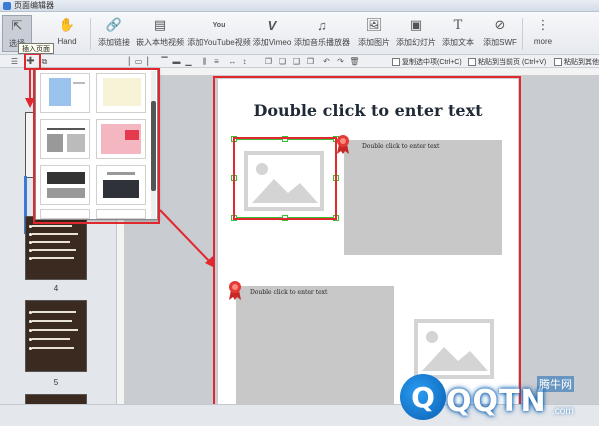 This screenshot has height=426, width=599. Describe the element at coordinates (204, 61) in the screenshot. I see `distribute-h-icon: ⫼` at that location.